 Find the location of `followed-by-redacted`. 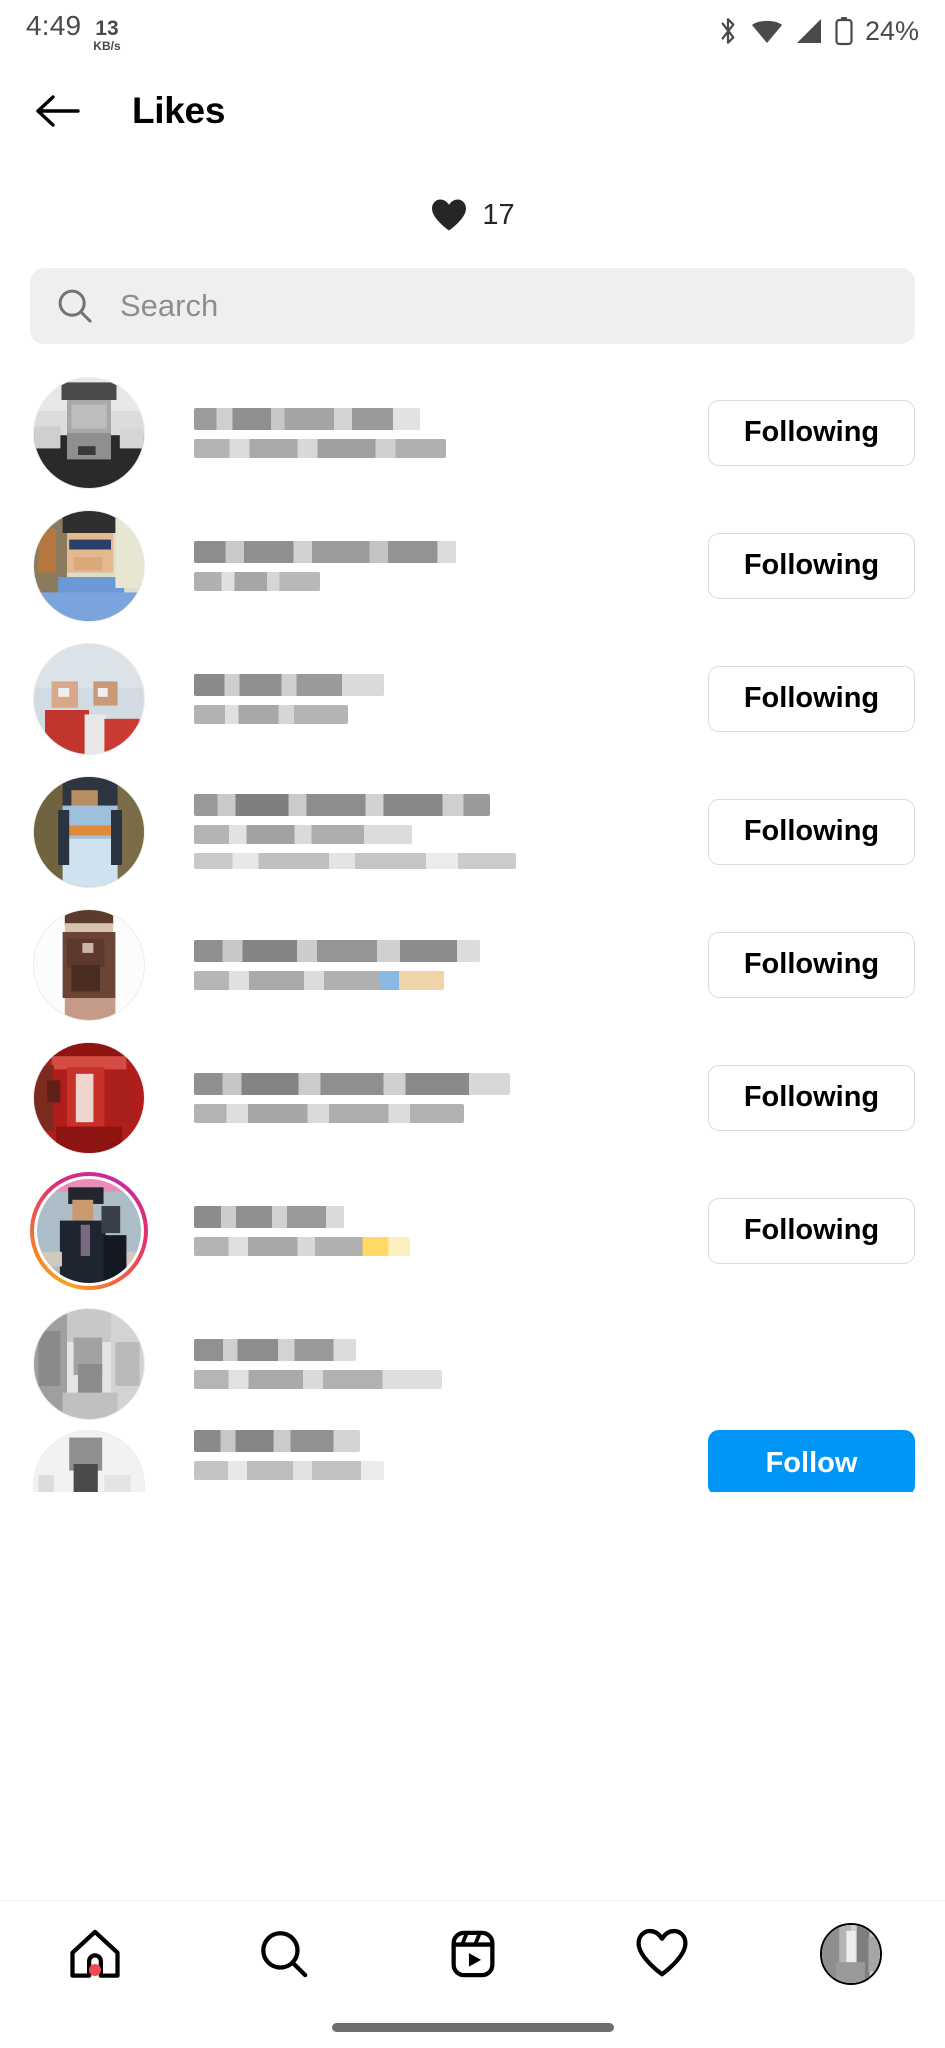

followed-by-redacted is located at coordinates (355, 861).